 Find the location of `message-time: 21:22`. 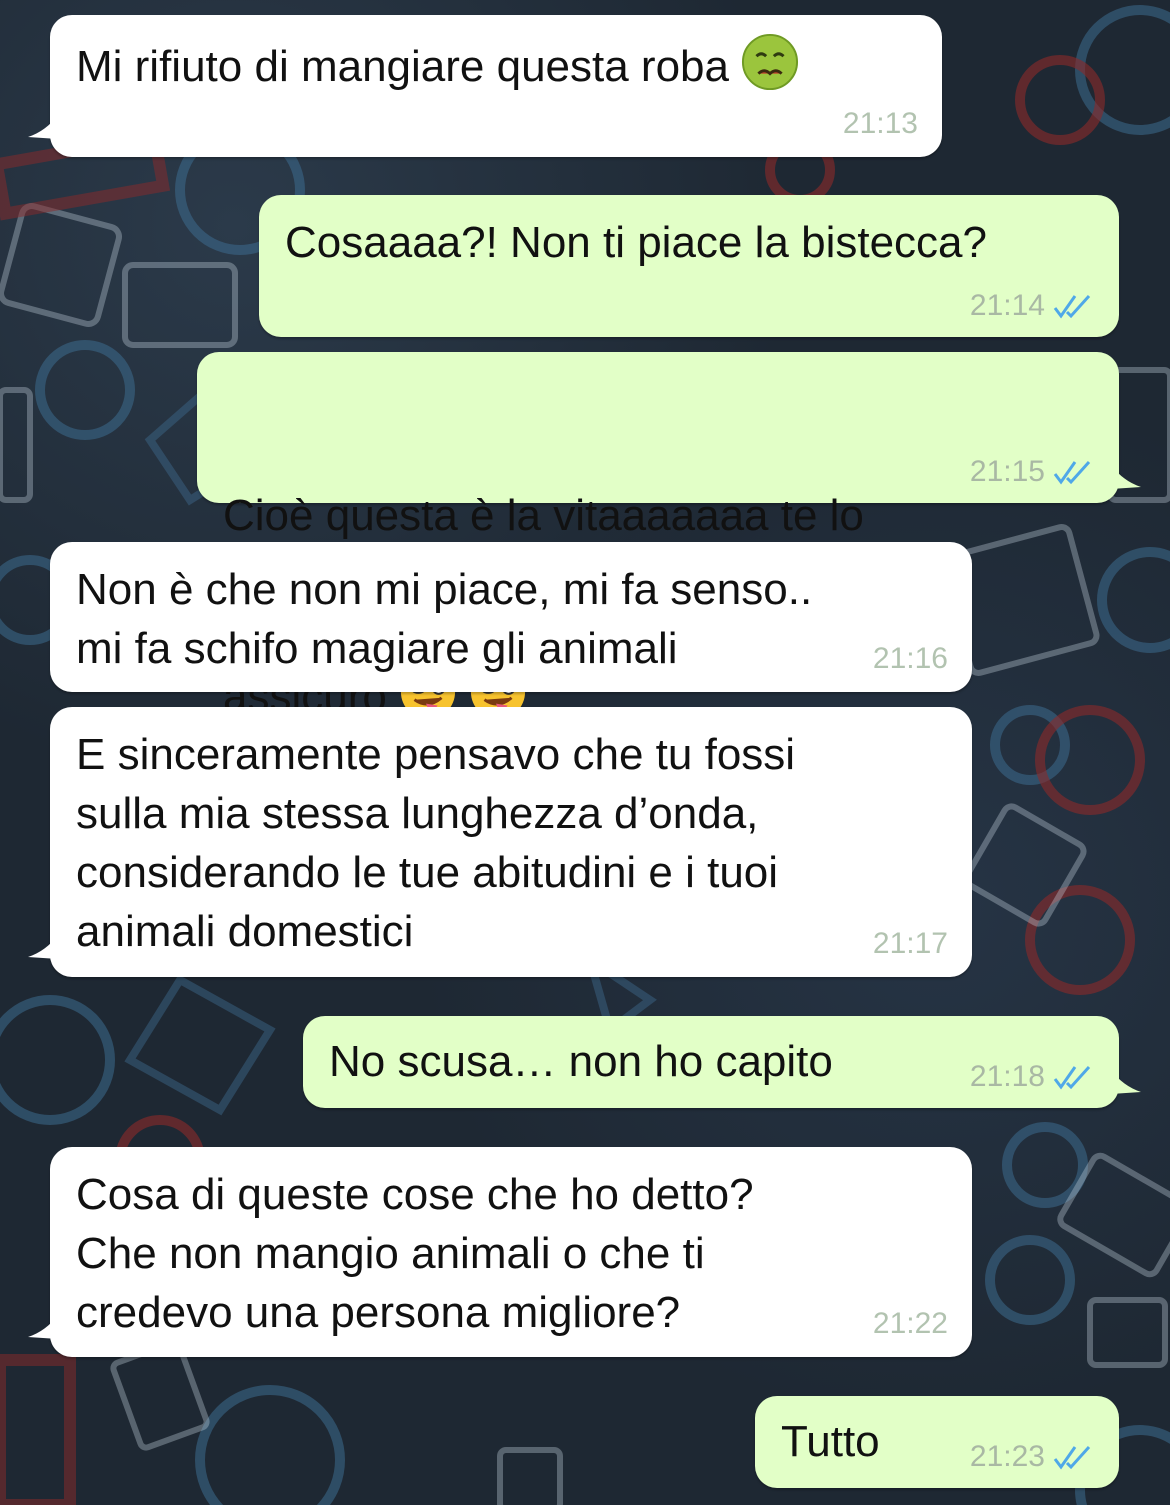

message-time: 21:22 is located at coordinates (910, 1323).